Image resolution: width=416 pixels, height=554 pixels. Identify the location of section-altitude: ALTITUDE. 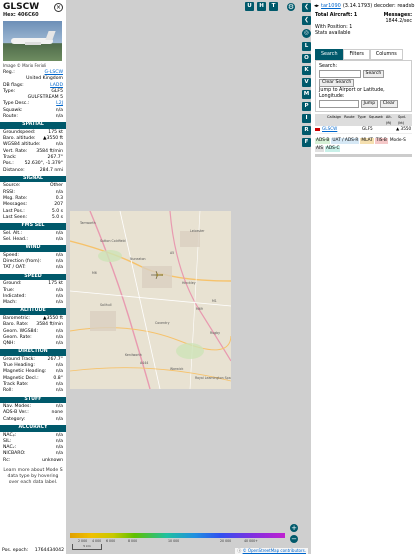
(33, 311).